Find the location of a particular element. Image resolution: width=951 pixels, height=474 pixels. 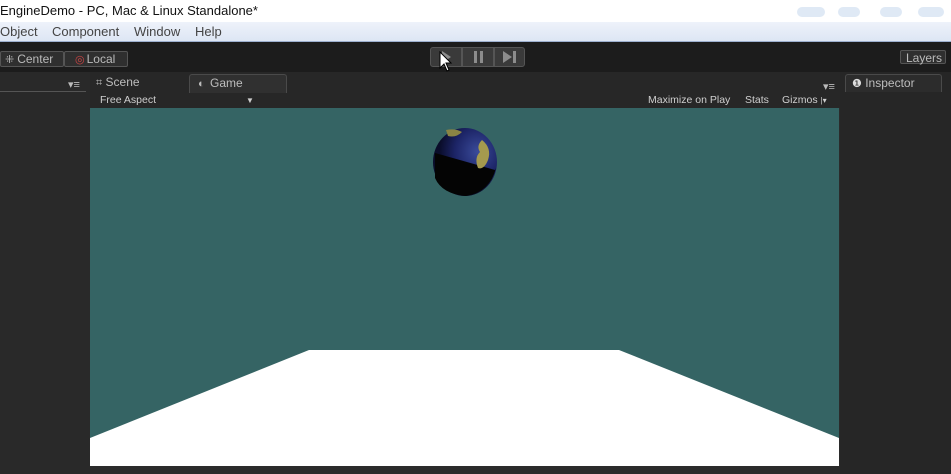

step-icon is located at coordinates (509, 57).